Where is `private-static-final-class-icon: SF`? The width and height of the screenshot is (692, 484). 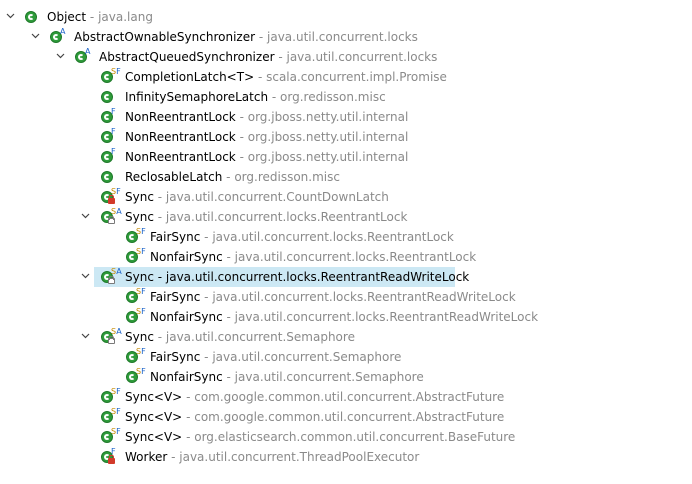
private-static-final-class-icon: SF is located at coordinates (110, 196).